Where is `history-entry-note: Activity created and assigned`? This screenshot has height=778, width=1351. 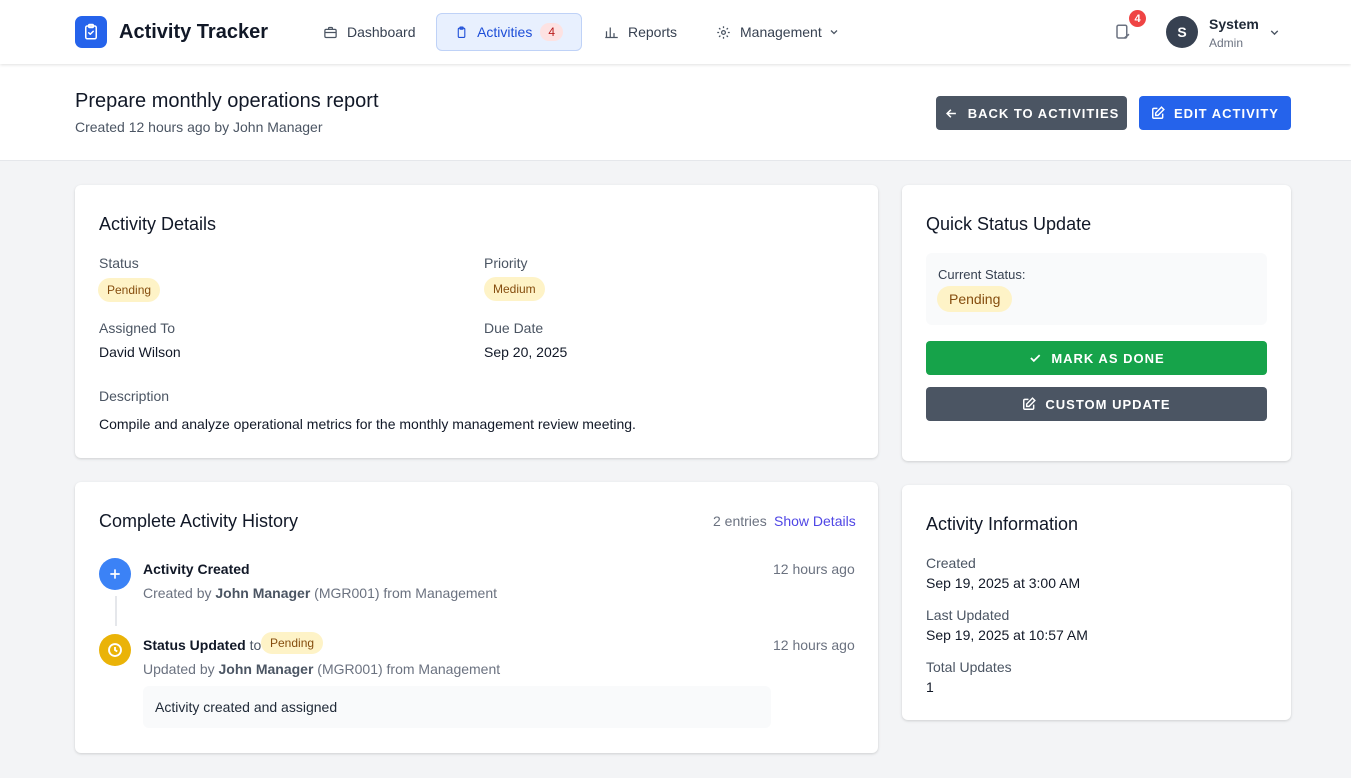 history-entry-note: Activity created and assigned is located at coordinates (457, 707).